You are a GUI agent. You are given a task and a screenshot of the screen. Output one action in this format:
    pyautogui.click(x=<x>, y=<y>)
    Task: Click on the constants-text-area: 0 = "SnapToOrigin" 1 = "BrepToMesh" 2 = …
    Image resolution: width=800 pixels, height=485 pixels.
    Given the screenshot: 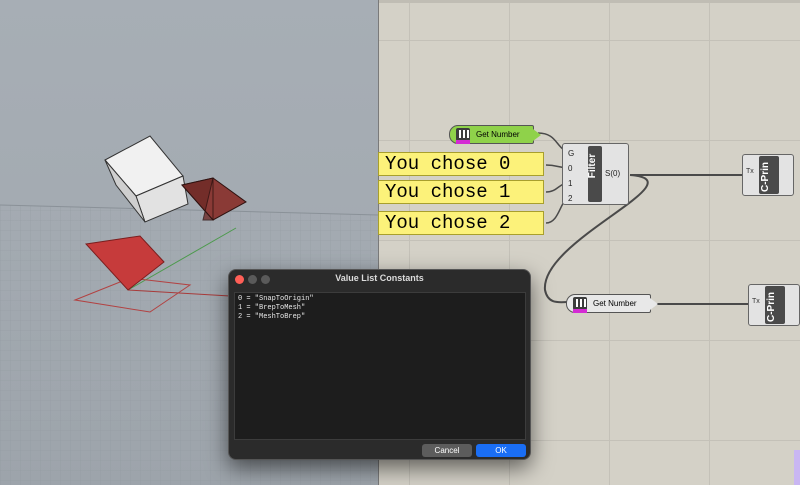 What is the action you would take?
    pyautogui.click(x=380, y=366)
    